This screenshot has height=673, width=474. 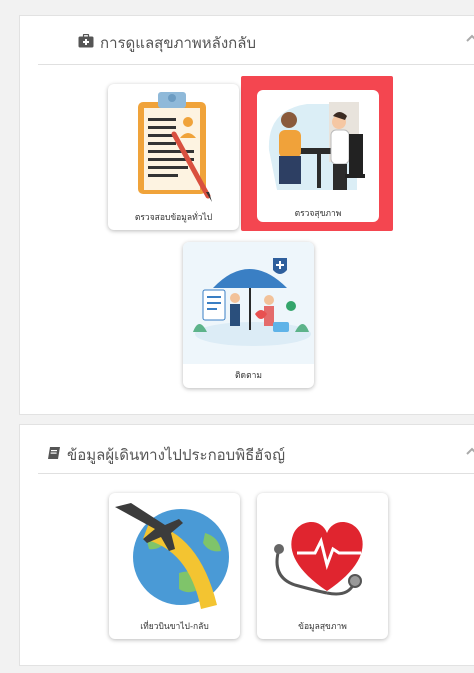 I want to click on card-health-check: ตรวจสุขภาพ, so click(x=318, y=156).